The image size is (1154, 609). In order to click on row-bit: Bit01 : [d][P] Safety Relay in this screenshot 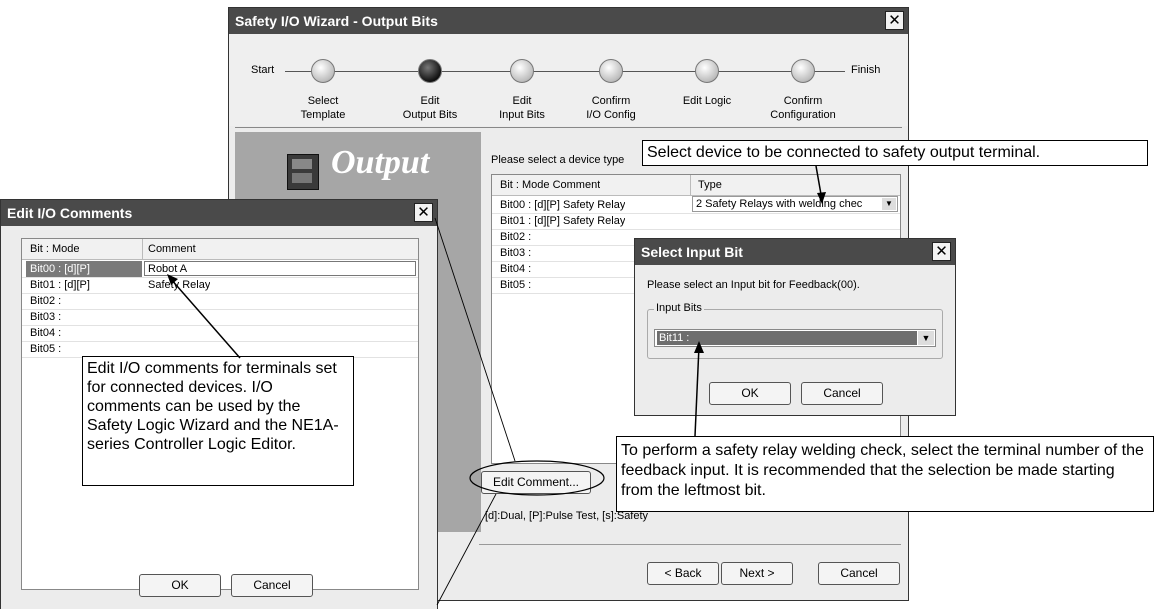, I will do `click(563, 221)`.